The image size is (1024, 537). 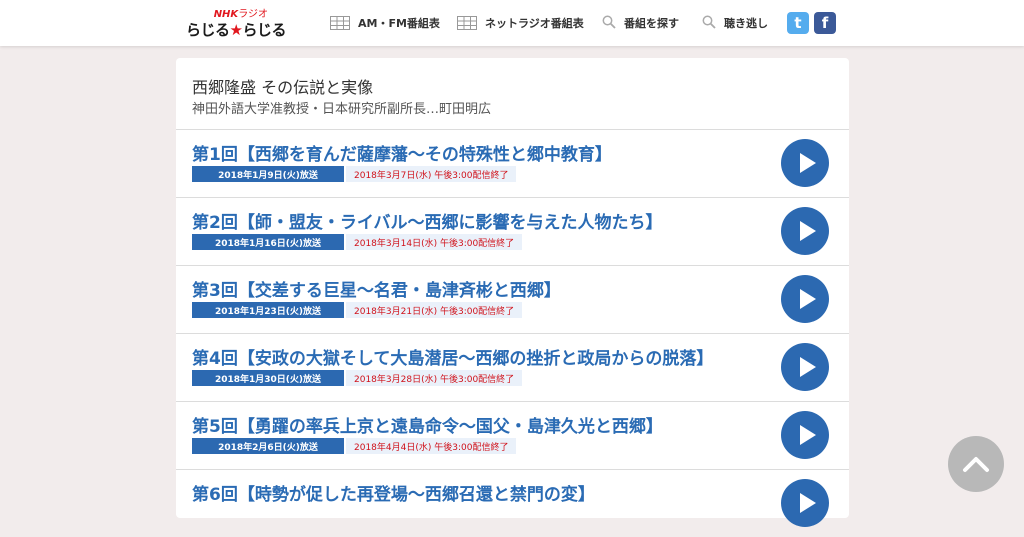 I want to click on broadcast-date-badge: 2018年2月6日(火)放送, so click(x=268, y=446).